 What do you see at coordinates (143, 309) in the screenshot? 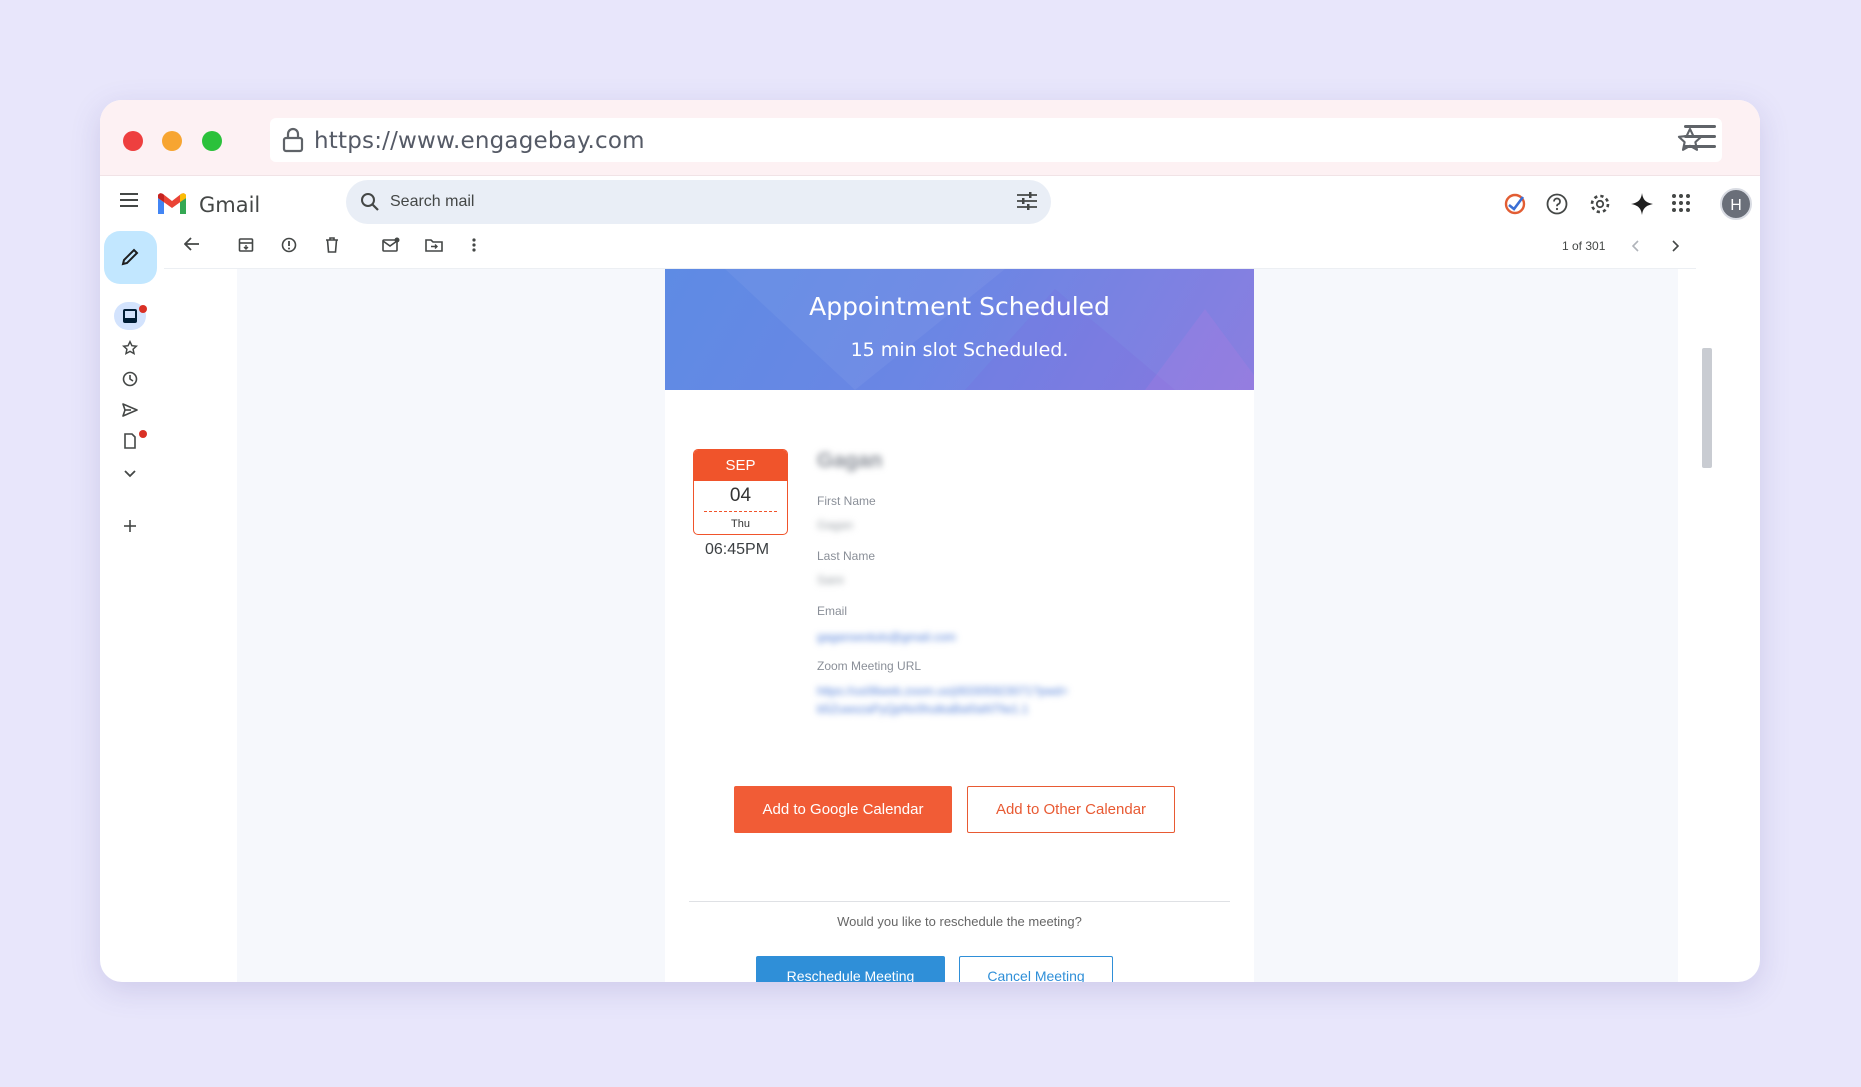
I see `inbox-unread-dot` at bounding box center [143, 309].